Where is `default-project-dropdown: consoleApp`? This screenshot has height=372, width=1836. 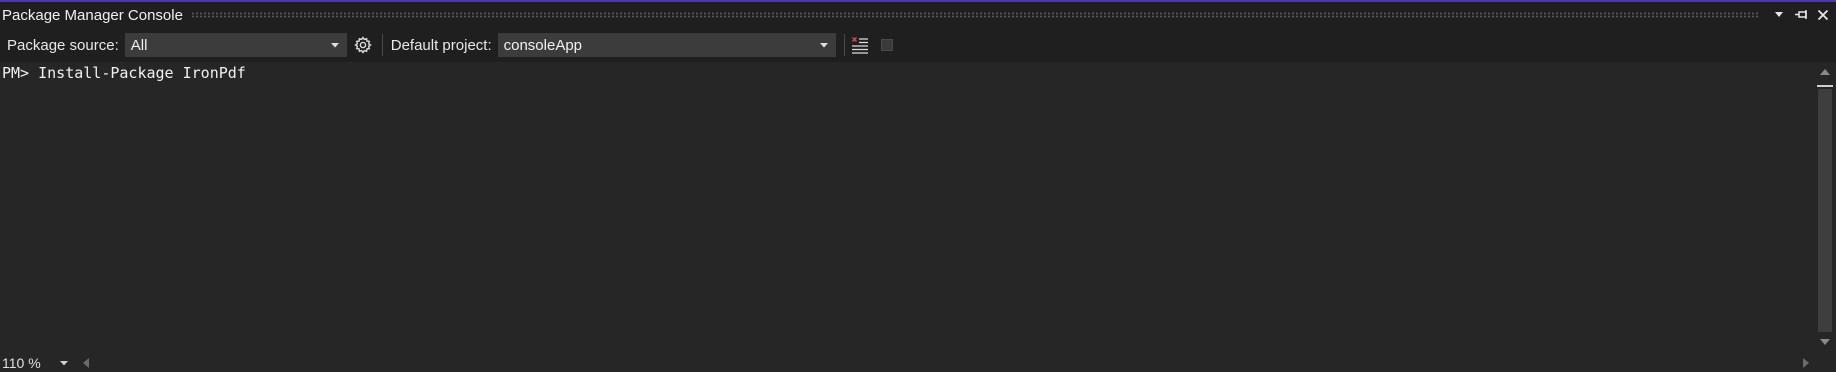
default-project-dropdown: consoleApp is located at coordinates (666, 45).